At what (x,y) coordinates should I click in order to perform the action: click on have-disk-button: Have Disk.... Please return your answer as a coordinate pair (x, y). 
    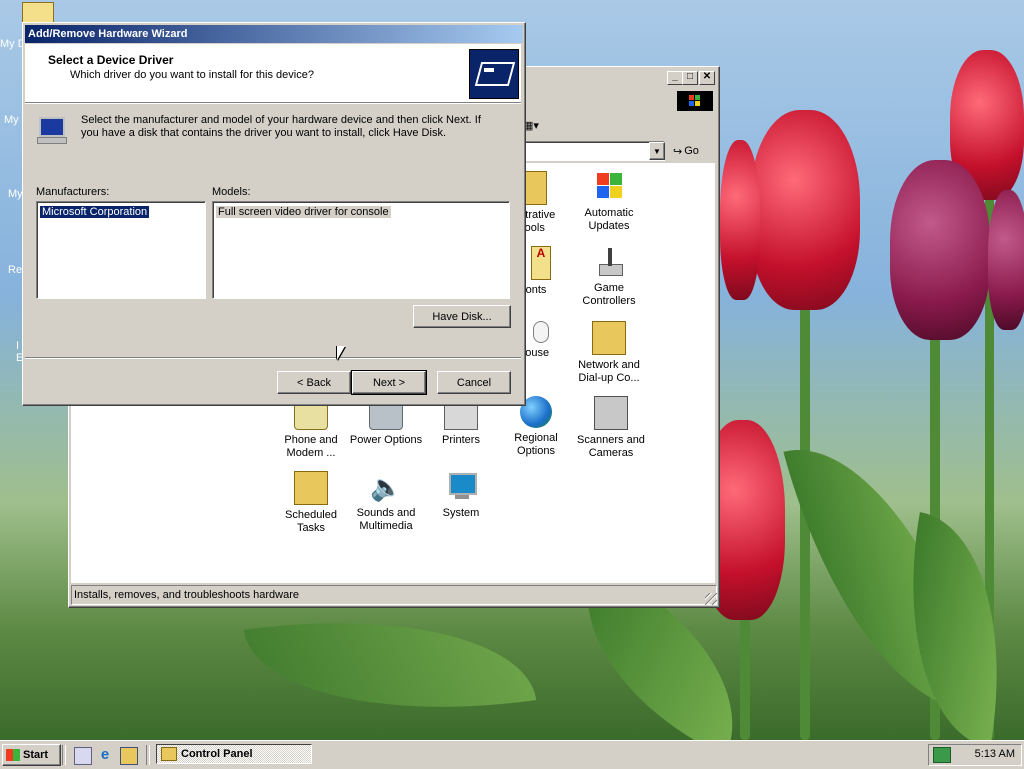
    Looking at the image, I should click on (462, 316).